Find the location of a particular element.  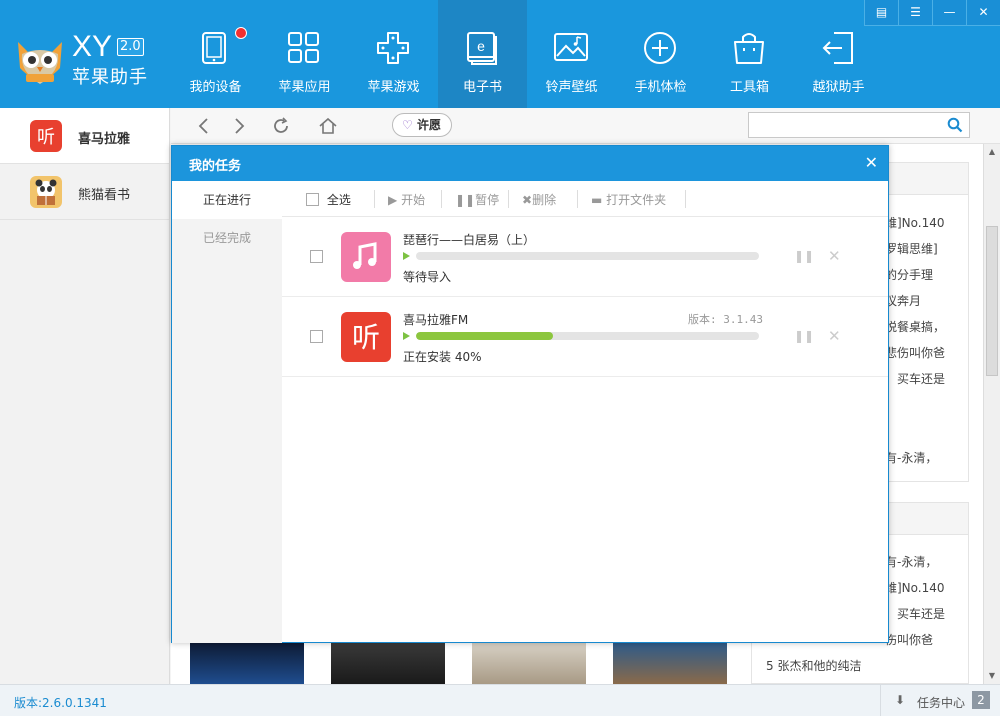

nav-my-device: 我的设备 is located at coordinates (215, 54).